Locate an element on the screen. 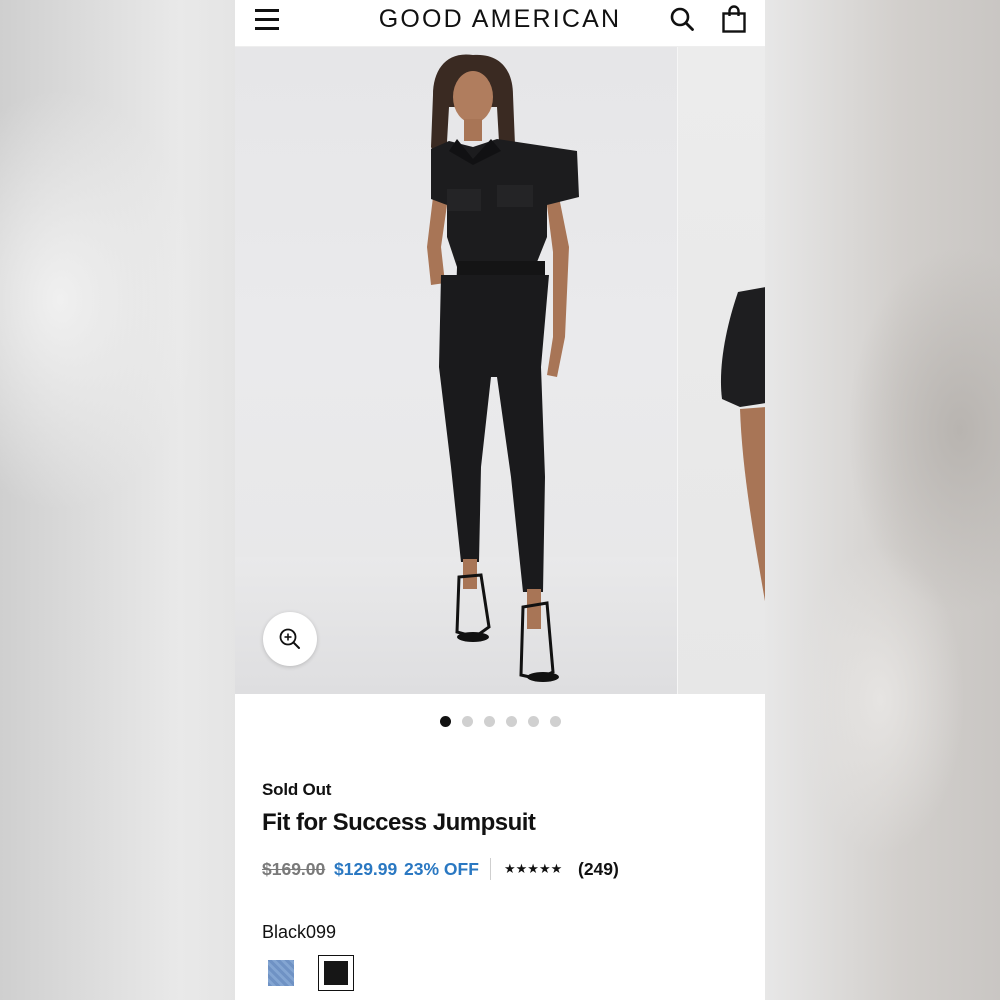  shopping-bag-icon is located at coordinates (734, 19).